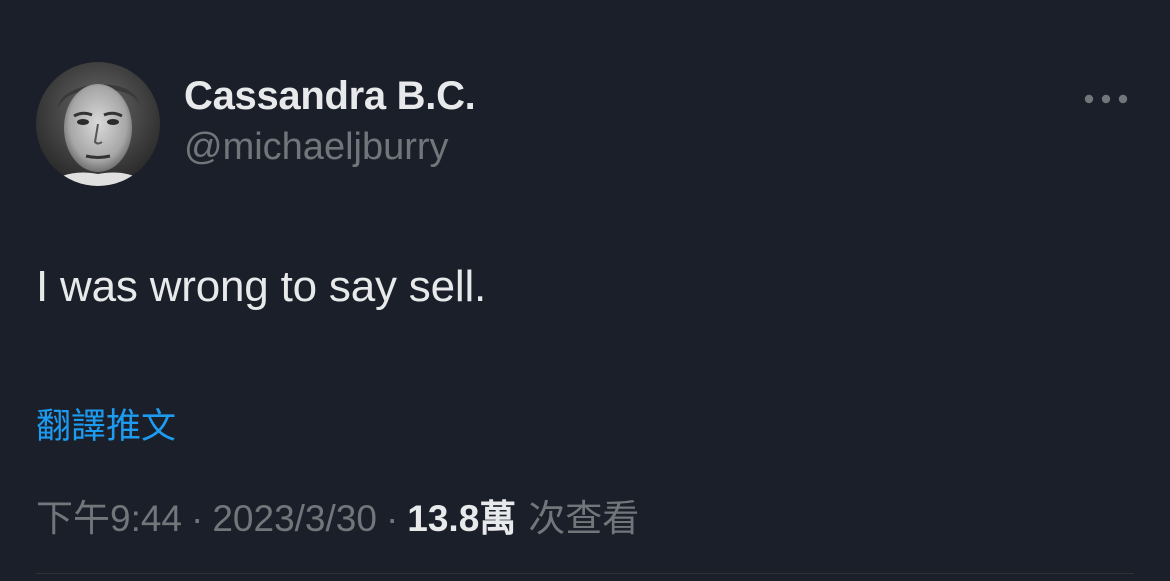  I want to click on divider, so click(585, 573).